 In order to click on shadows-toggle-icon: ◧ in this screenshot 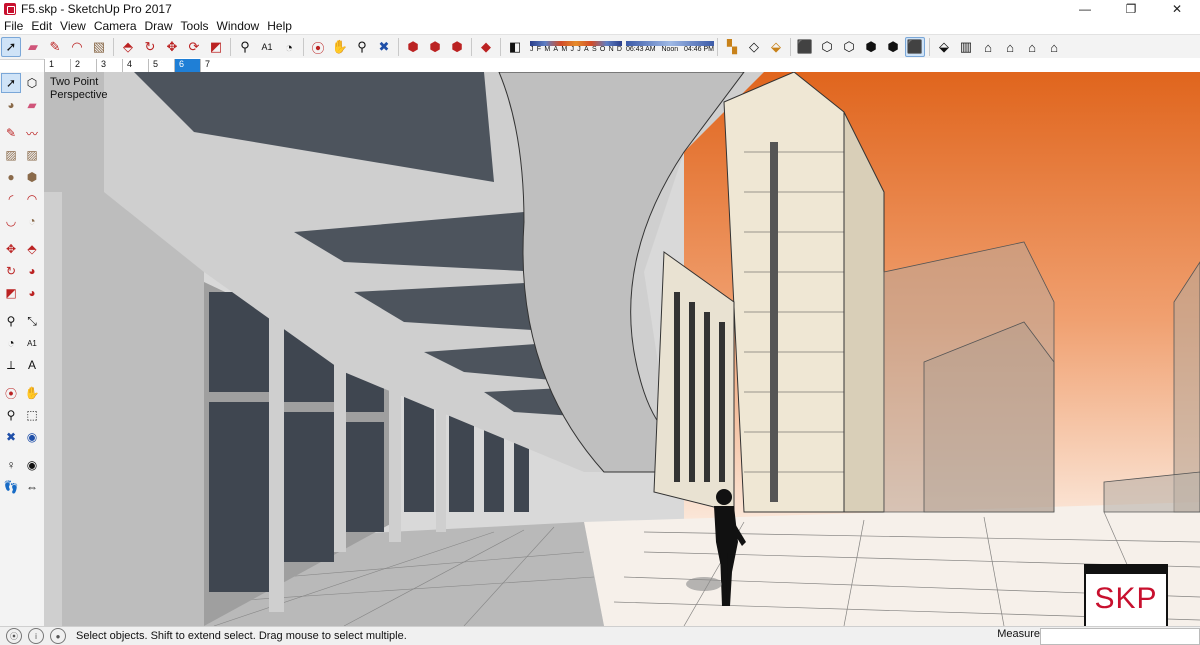, I will do `click(515, 47)`.